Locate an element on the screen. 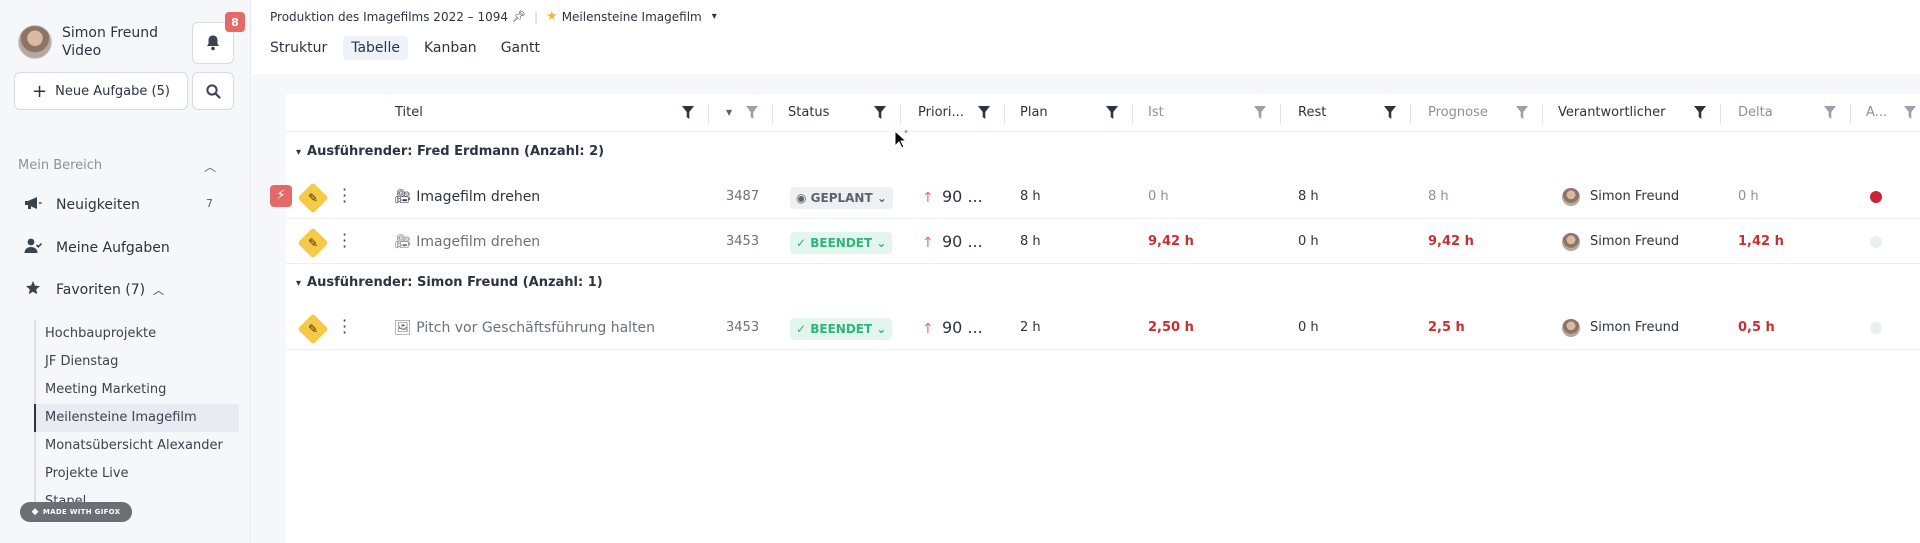 The height and width of the screenshot is (543, 1920). search-button is located at coordinates (213, 91).